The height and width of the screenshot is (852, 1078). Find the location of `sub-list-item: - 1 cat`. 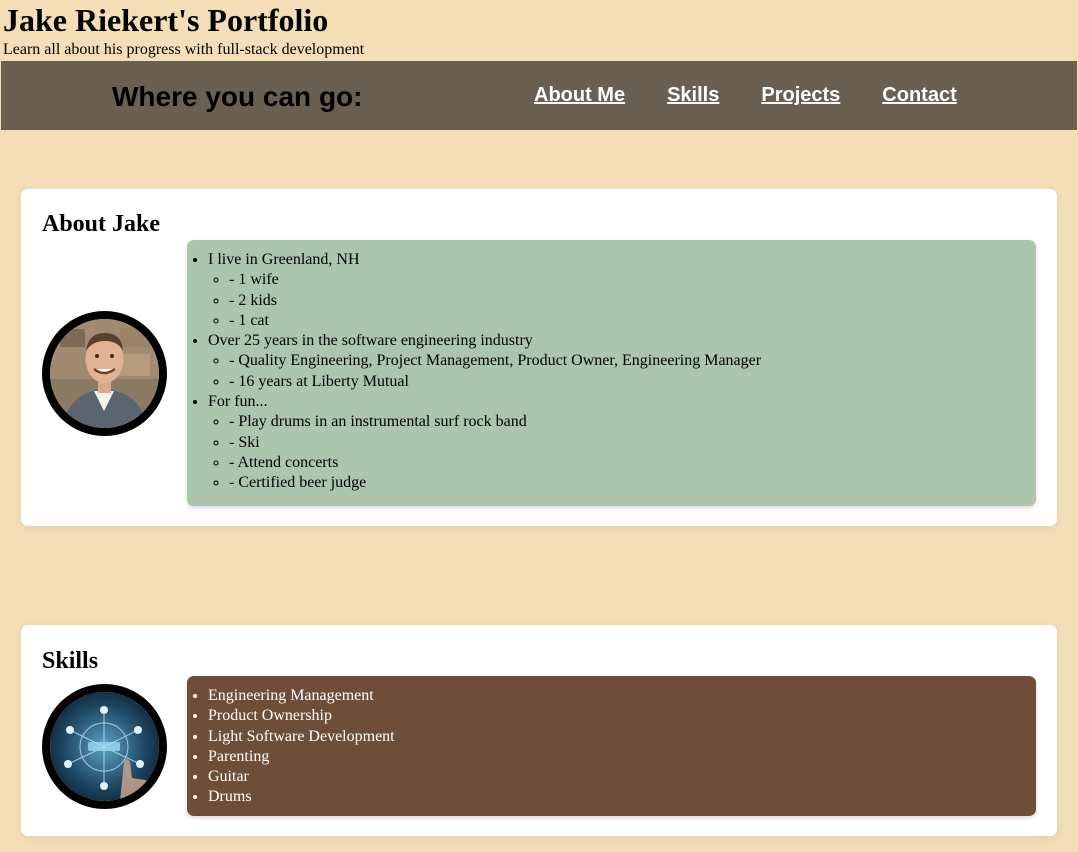

sub-list-item: - 1 cat is located at coordinates (632, 321).